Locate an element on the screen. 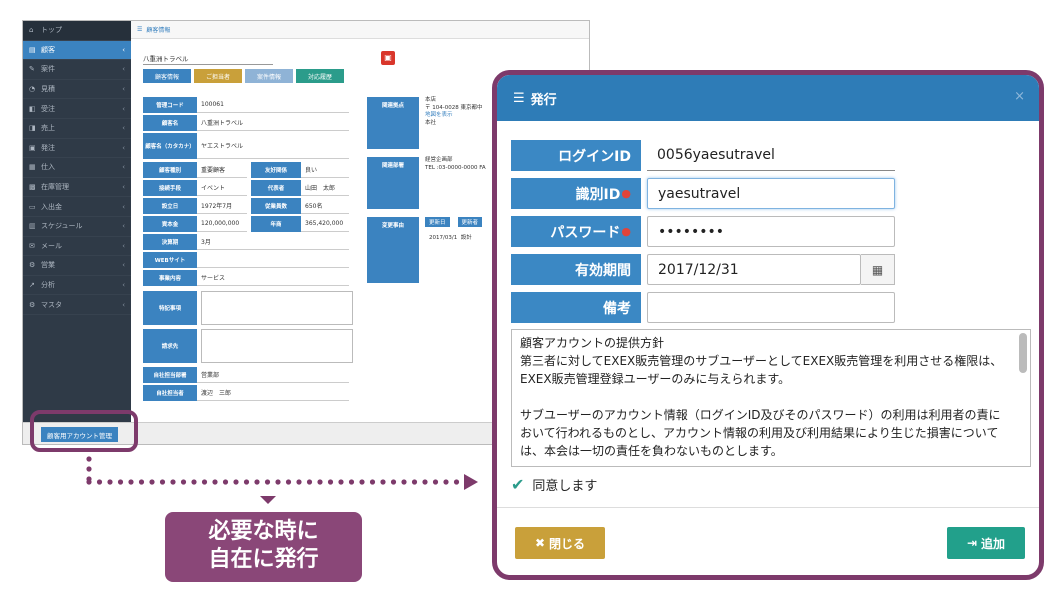  modal-footer-divider is located at coordinates (768, 507).